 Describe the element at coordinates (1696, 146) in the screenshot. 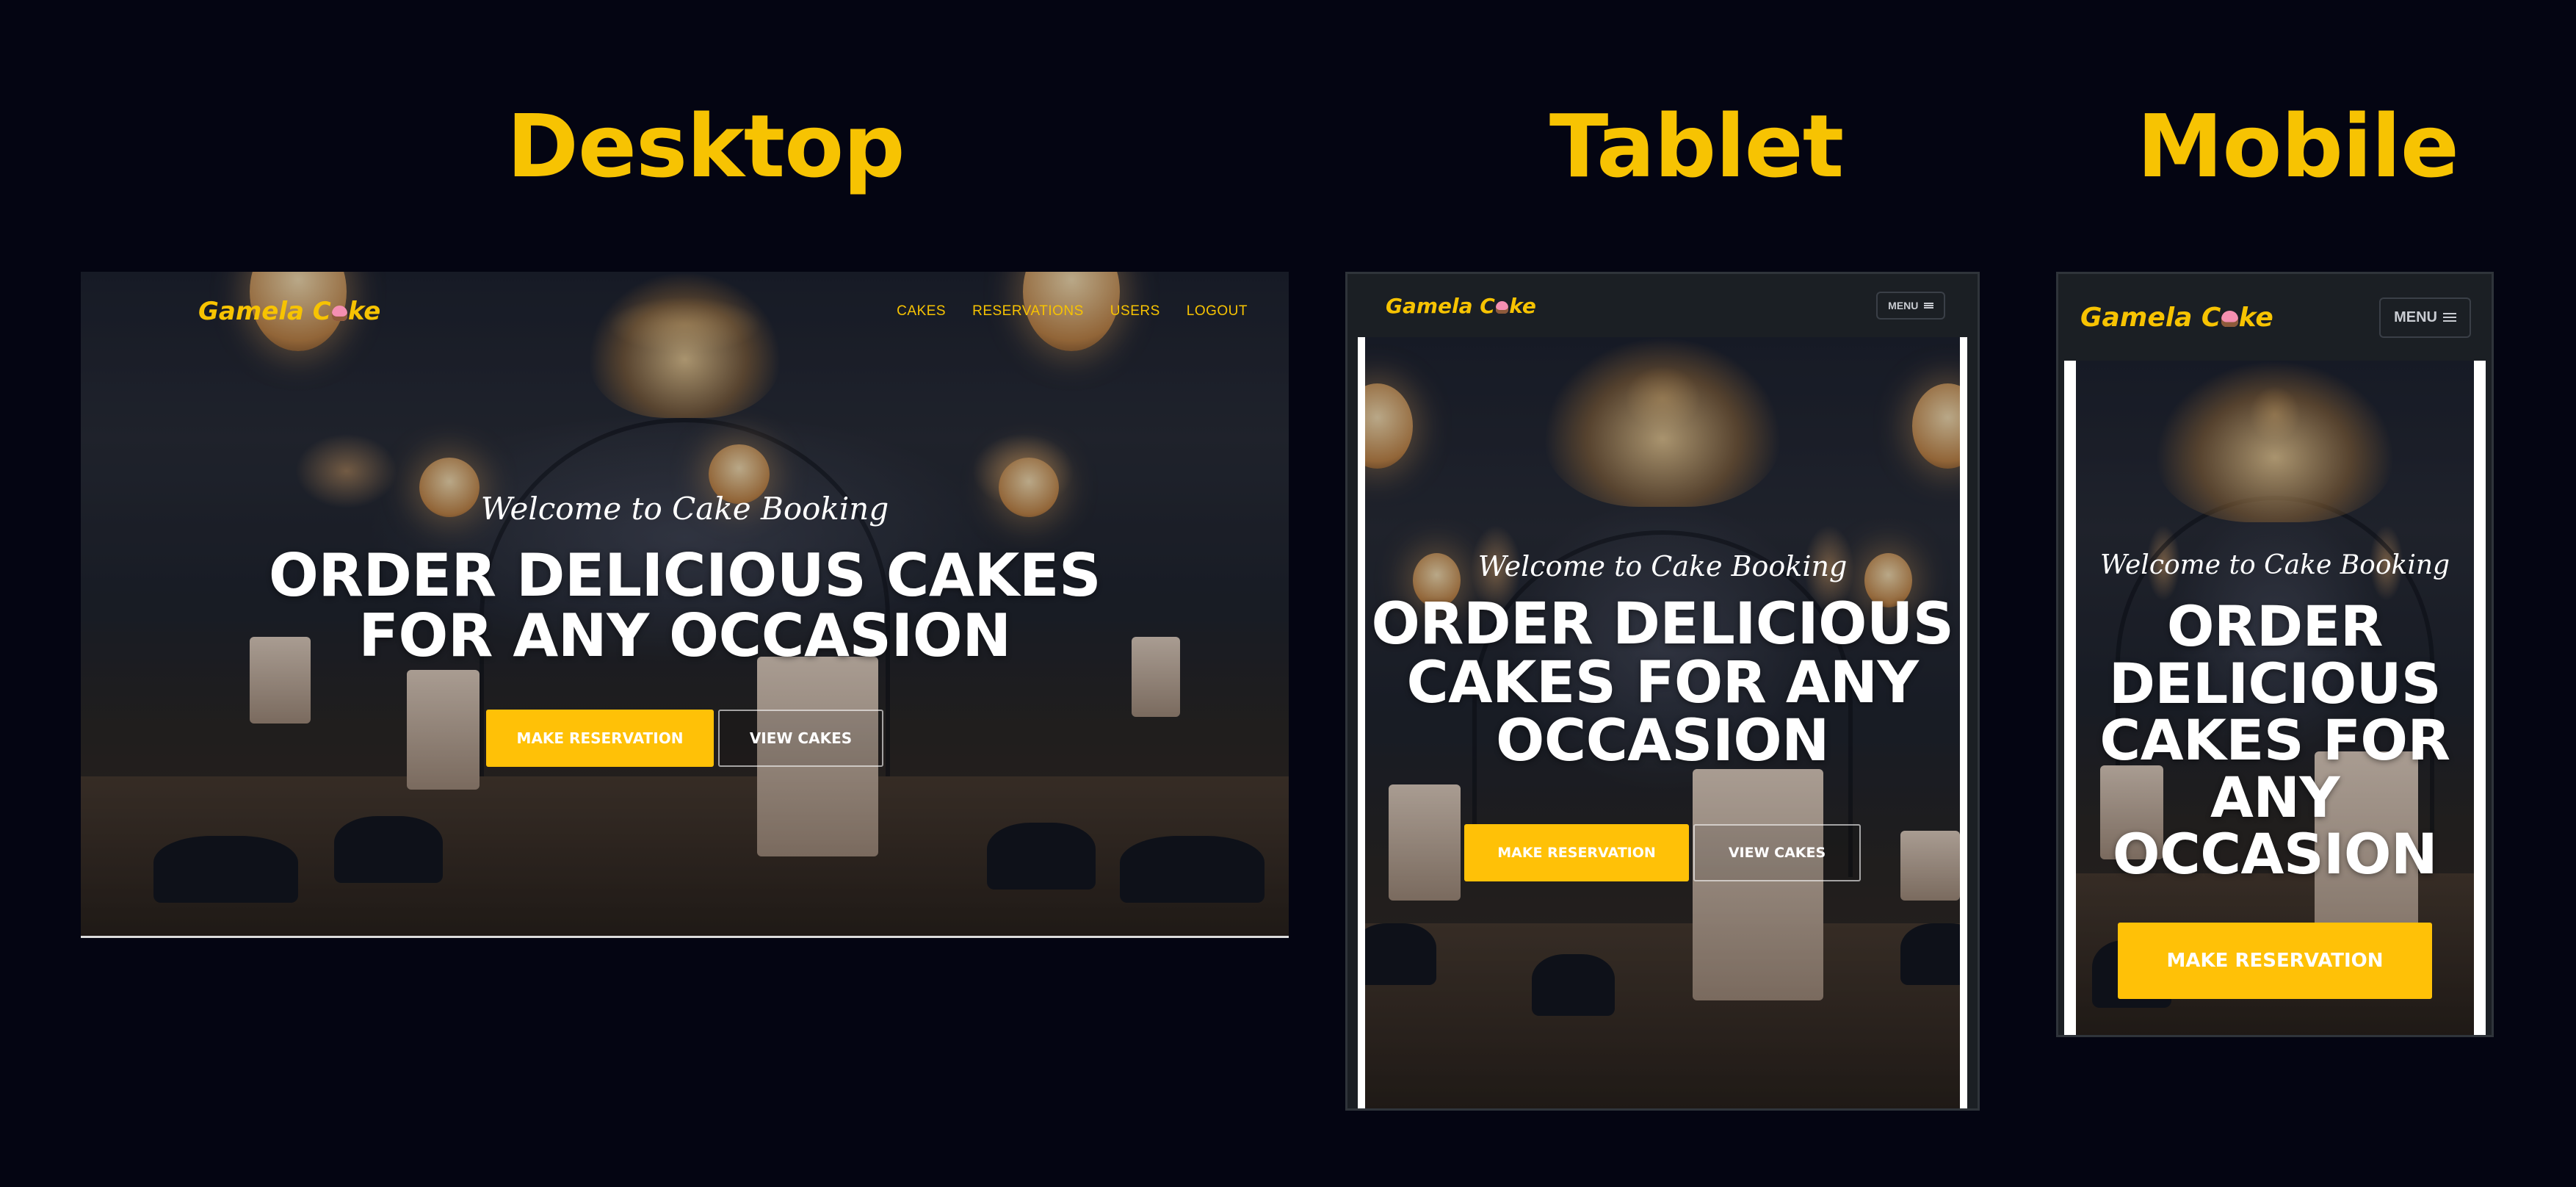

I see `tablet-label: Tablet` at that location.